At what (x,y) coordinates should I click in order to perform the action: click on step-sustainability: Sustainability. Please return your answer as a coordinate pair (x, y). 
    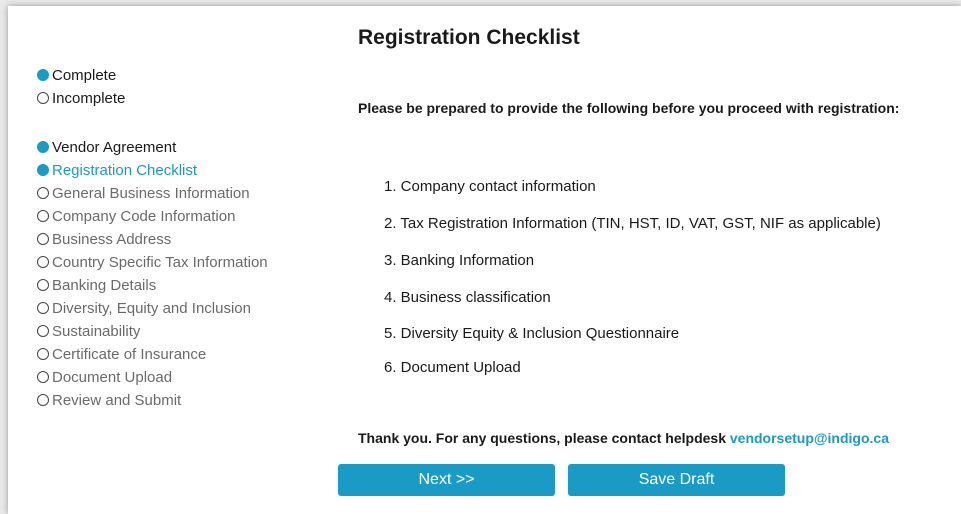
    Looking at the image, I should click on (152, 331).